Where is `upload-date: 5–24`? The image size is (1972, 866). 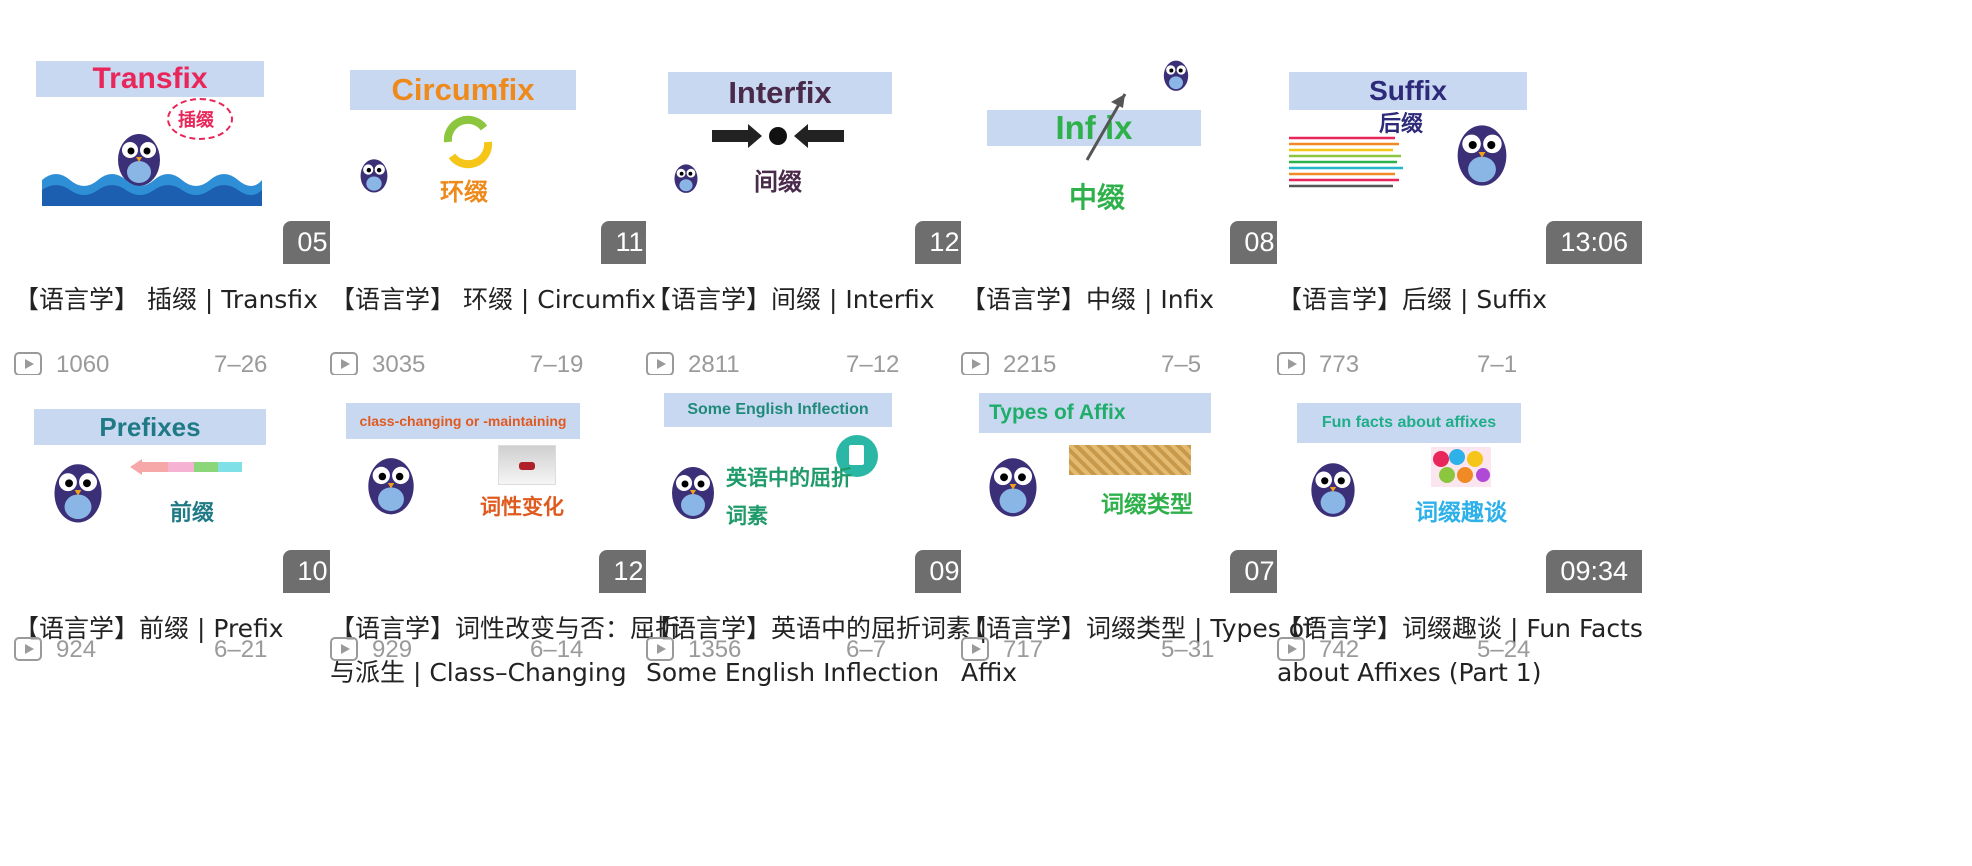
upload-date: 5–24 is located at coordinates (1504, 649).